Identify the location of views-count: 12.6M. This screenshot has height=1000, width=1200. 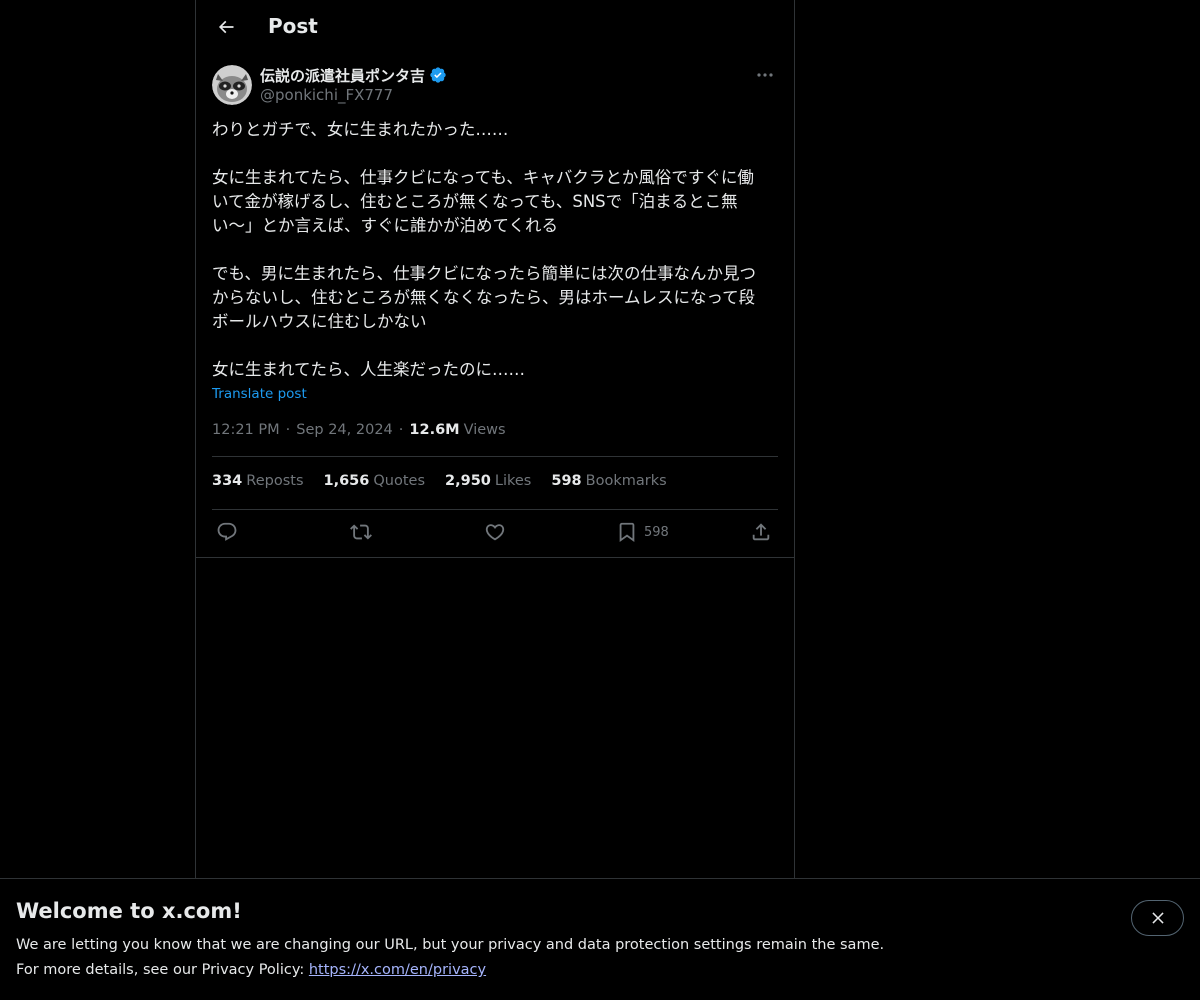
(434, 430).